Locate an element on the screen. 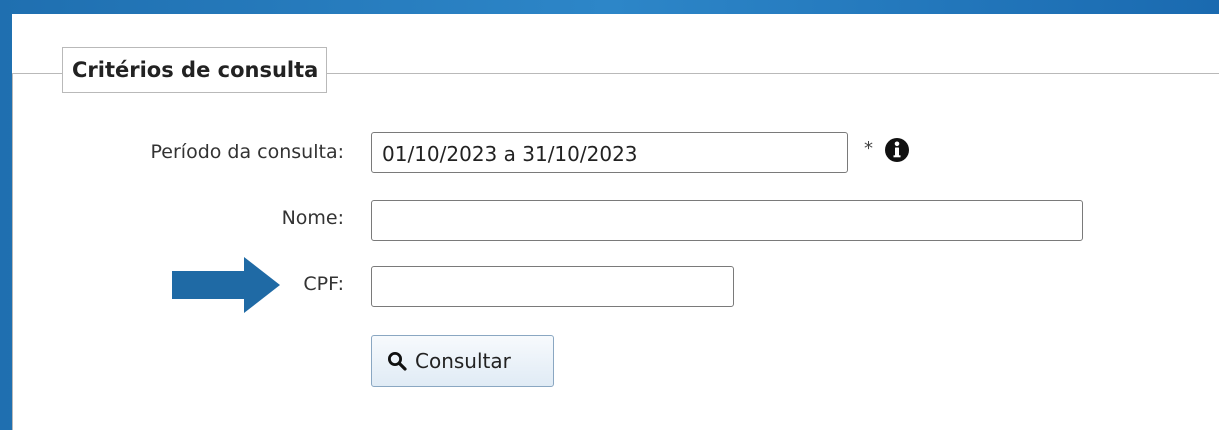 The height and width of the screenshot is (430, 1219). consultar-button: Consultar is located at coordinates (462, 361).